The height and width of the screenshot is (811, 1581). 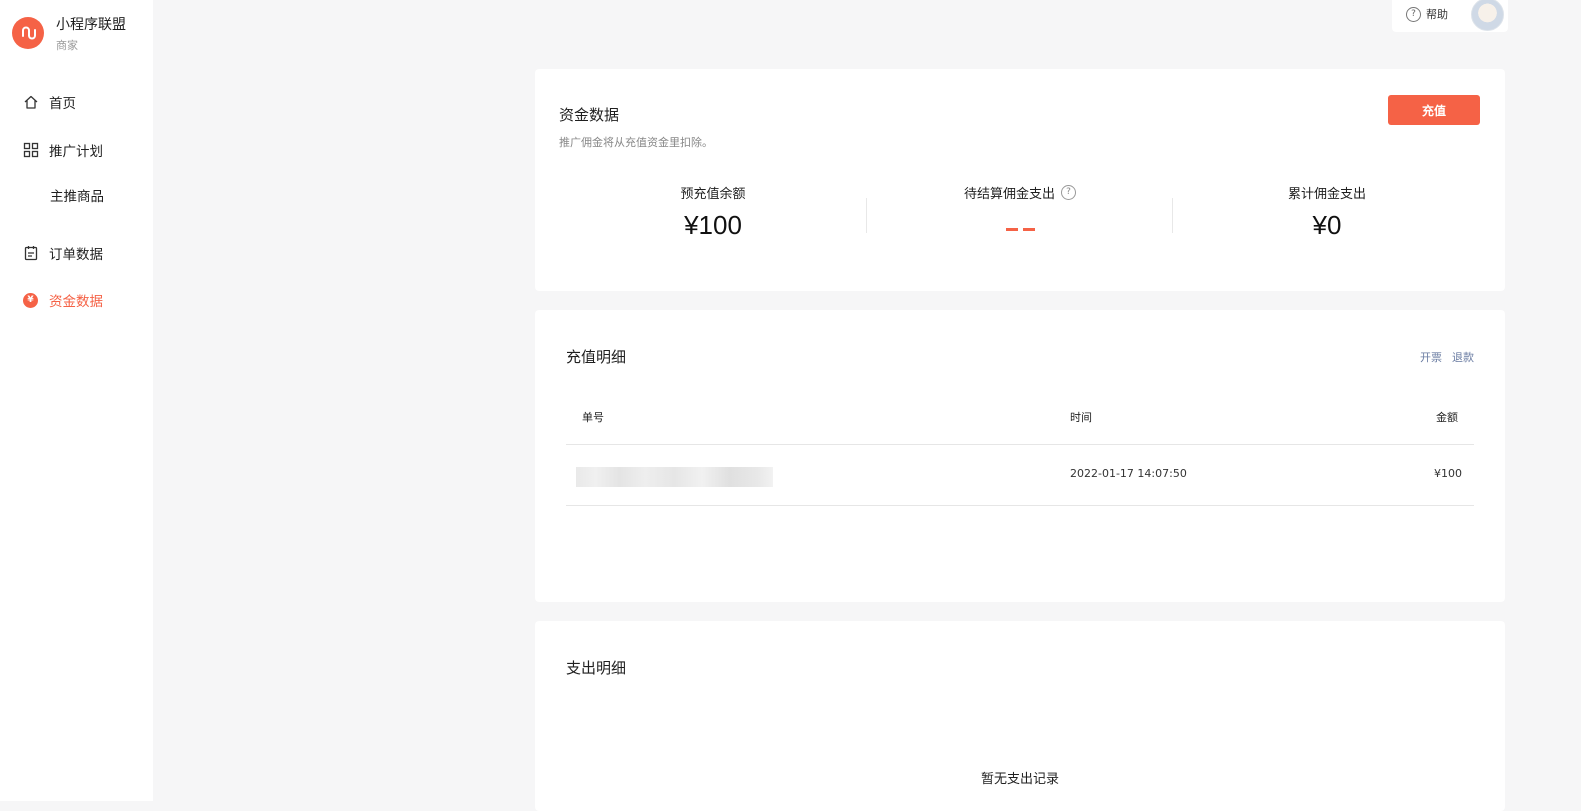 I want to click on stat-pending-commission: 待结算佣金支出 ?, so click(x=1020, y=207).